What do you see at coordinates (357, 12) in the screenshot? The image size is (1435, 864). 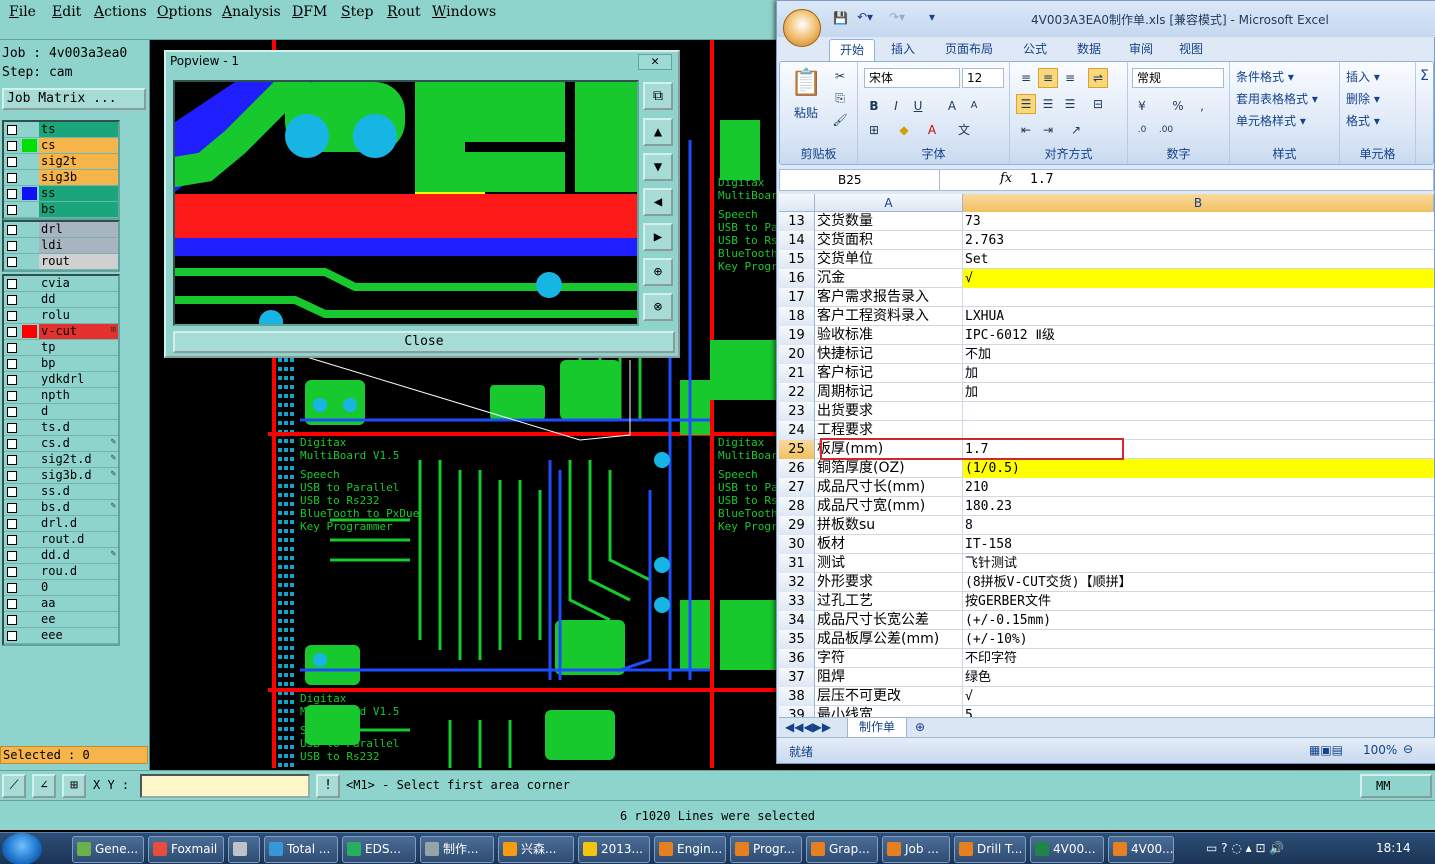 I see `menu-step: Step` at bounding box center [357, 12].